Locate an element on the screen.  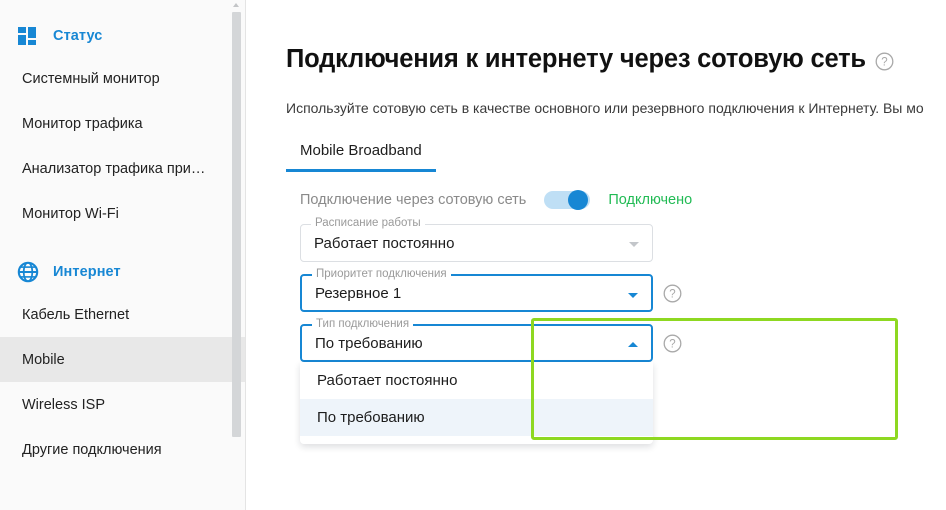
field-schedule: Расписание работы Работает постоянно is located at coordinates (616, 240).